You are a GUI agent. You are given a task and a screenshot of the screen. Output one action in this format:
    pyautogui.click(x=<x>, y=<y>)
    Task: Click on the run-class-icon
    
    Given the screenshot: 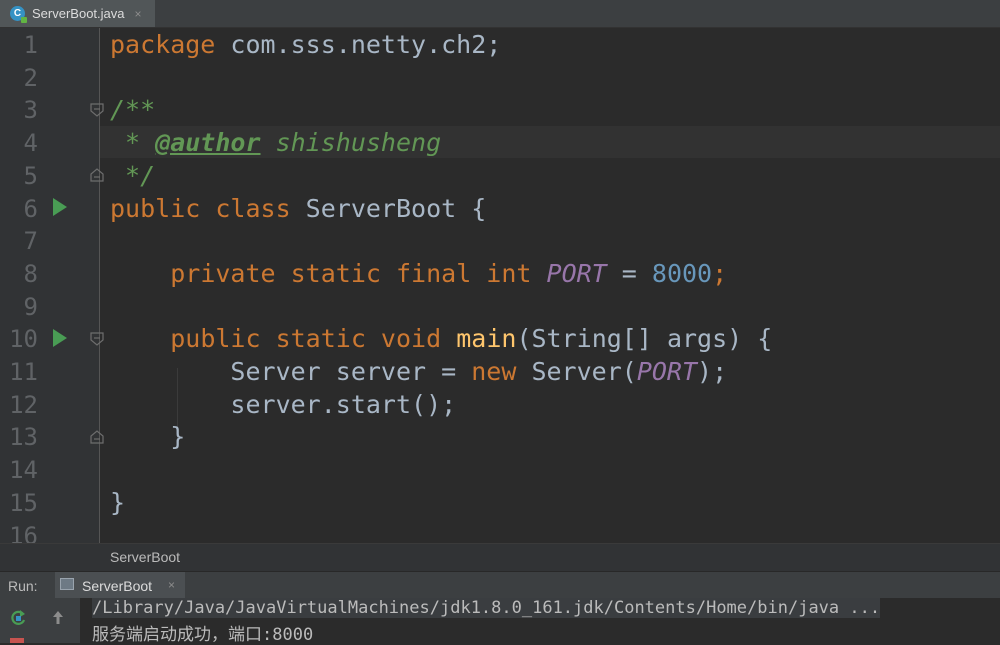 What is the action you would take?
    pyautogui.click(x=60, y=207)
    